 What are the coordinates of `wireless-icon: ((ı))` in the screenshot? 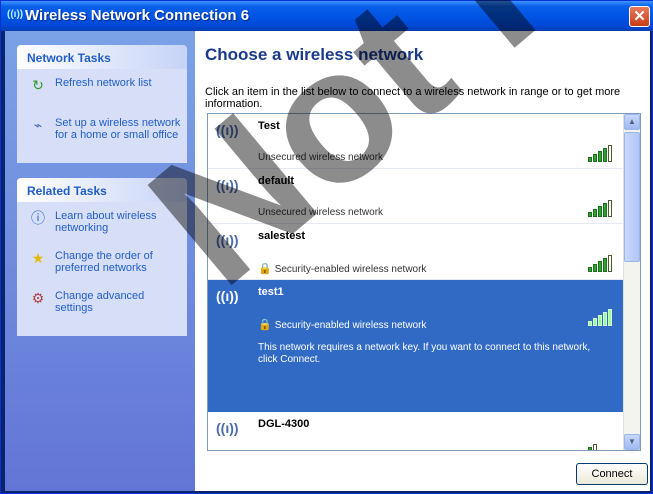 It's located at (15, 14).